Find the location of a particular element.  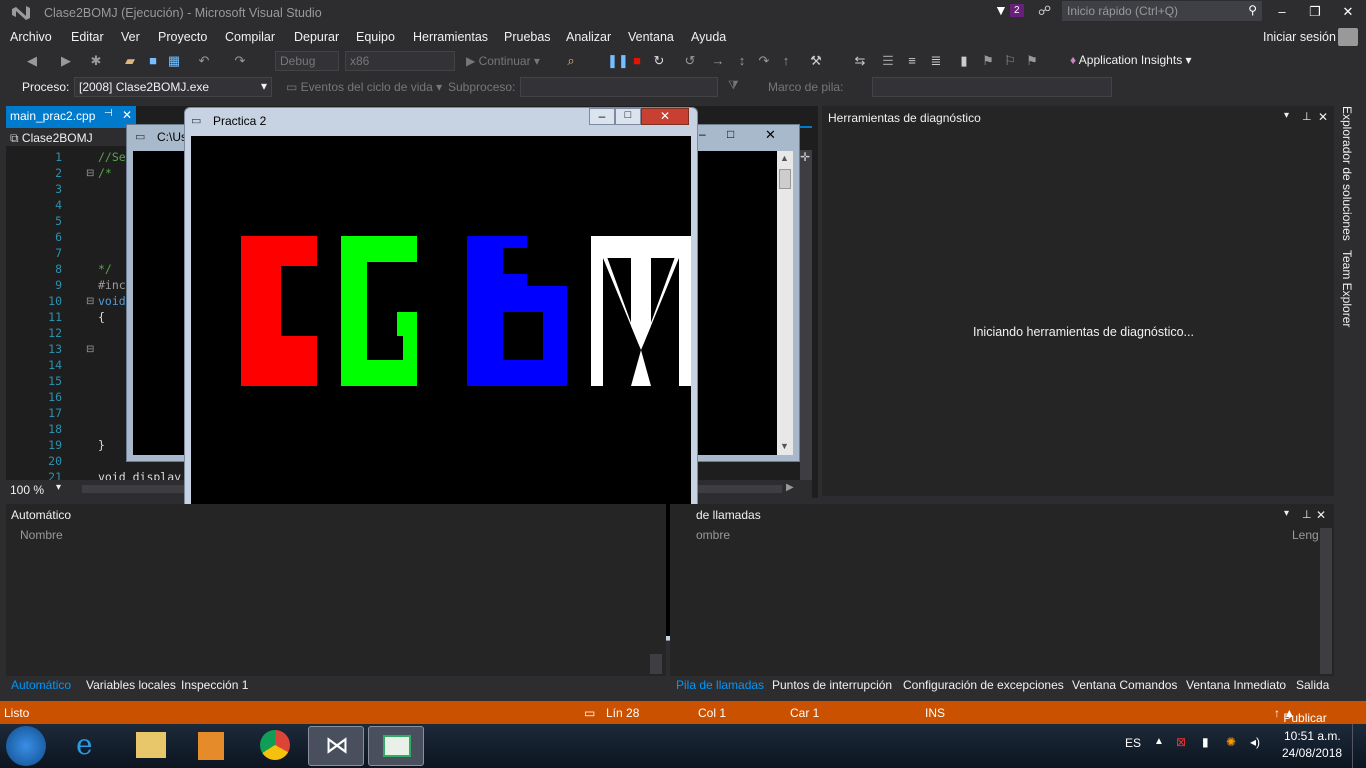

menu-pruebas: Pruebas is located at coordinates (527, 37).